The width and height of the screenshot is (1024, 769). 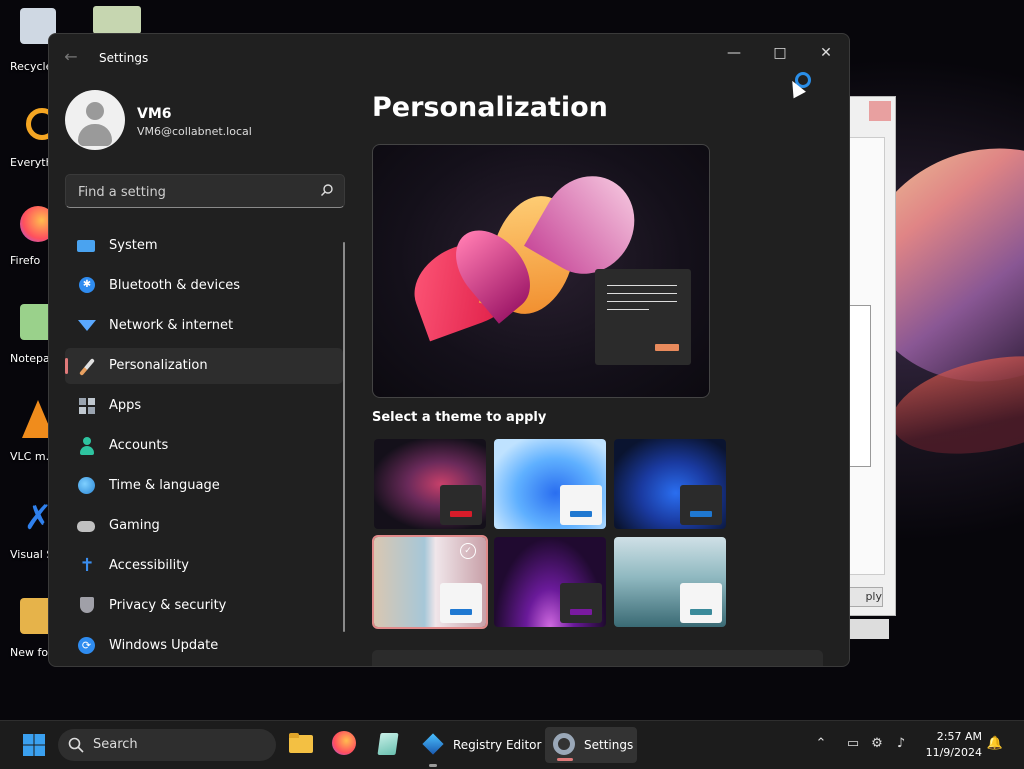 I want to click on clock-date: 11/9/2024, so click(x=953, y=752).